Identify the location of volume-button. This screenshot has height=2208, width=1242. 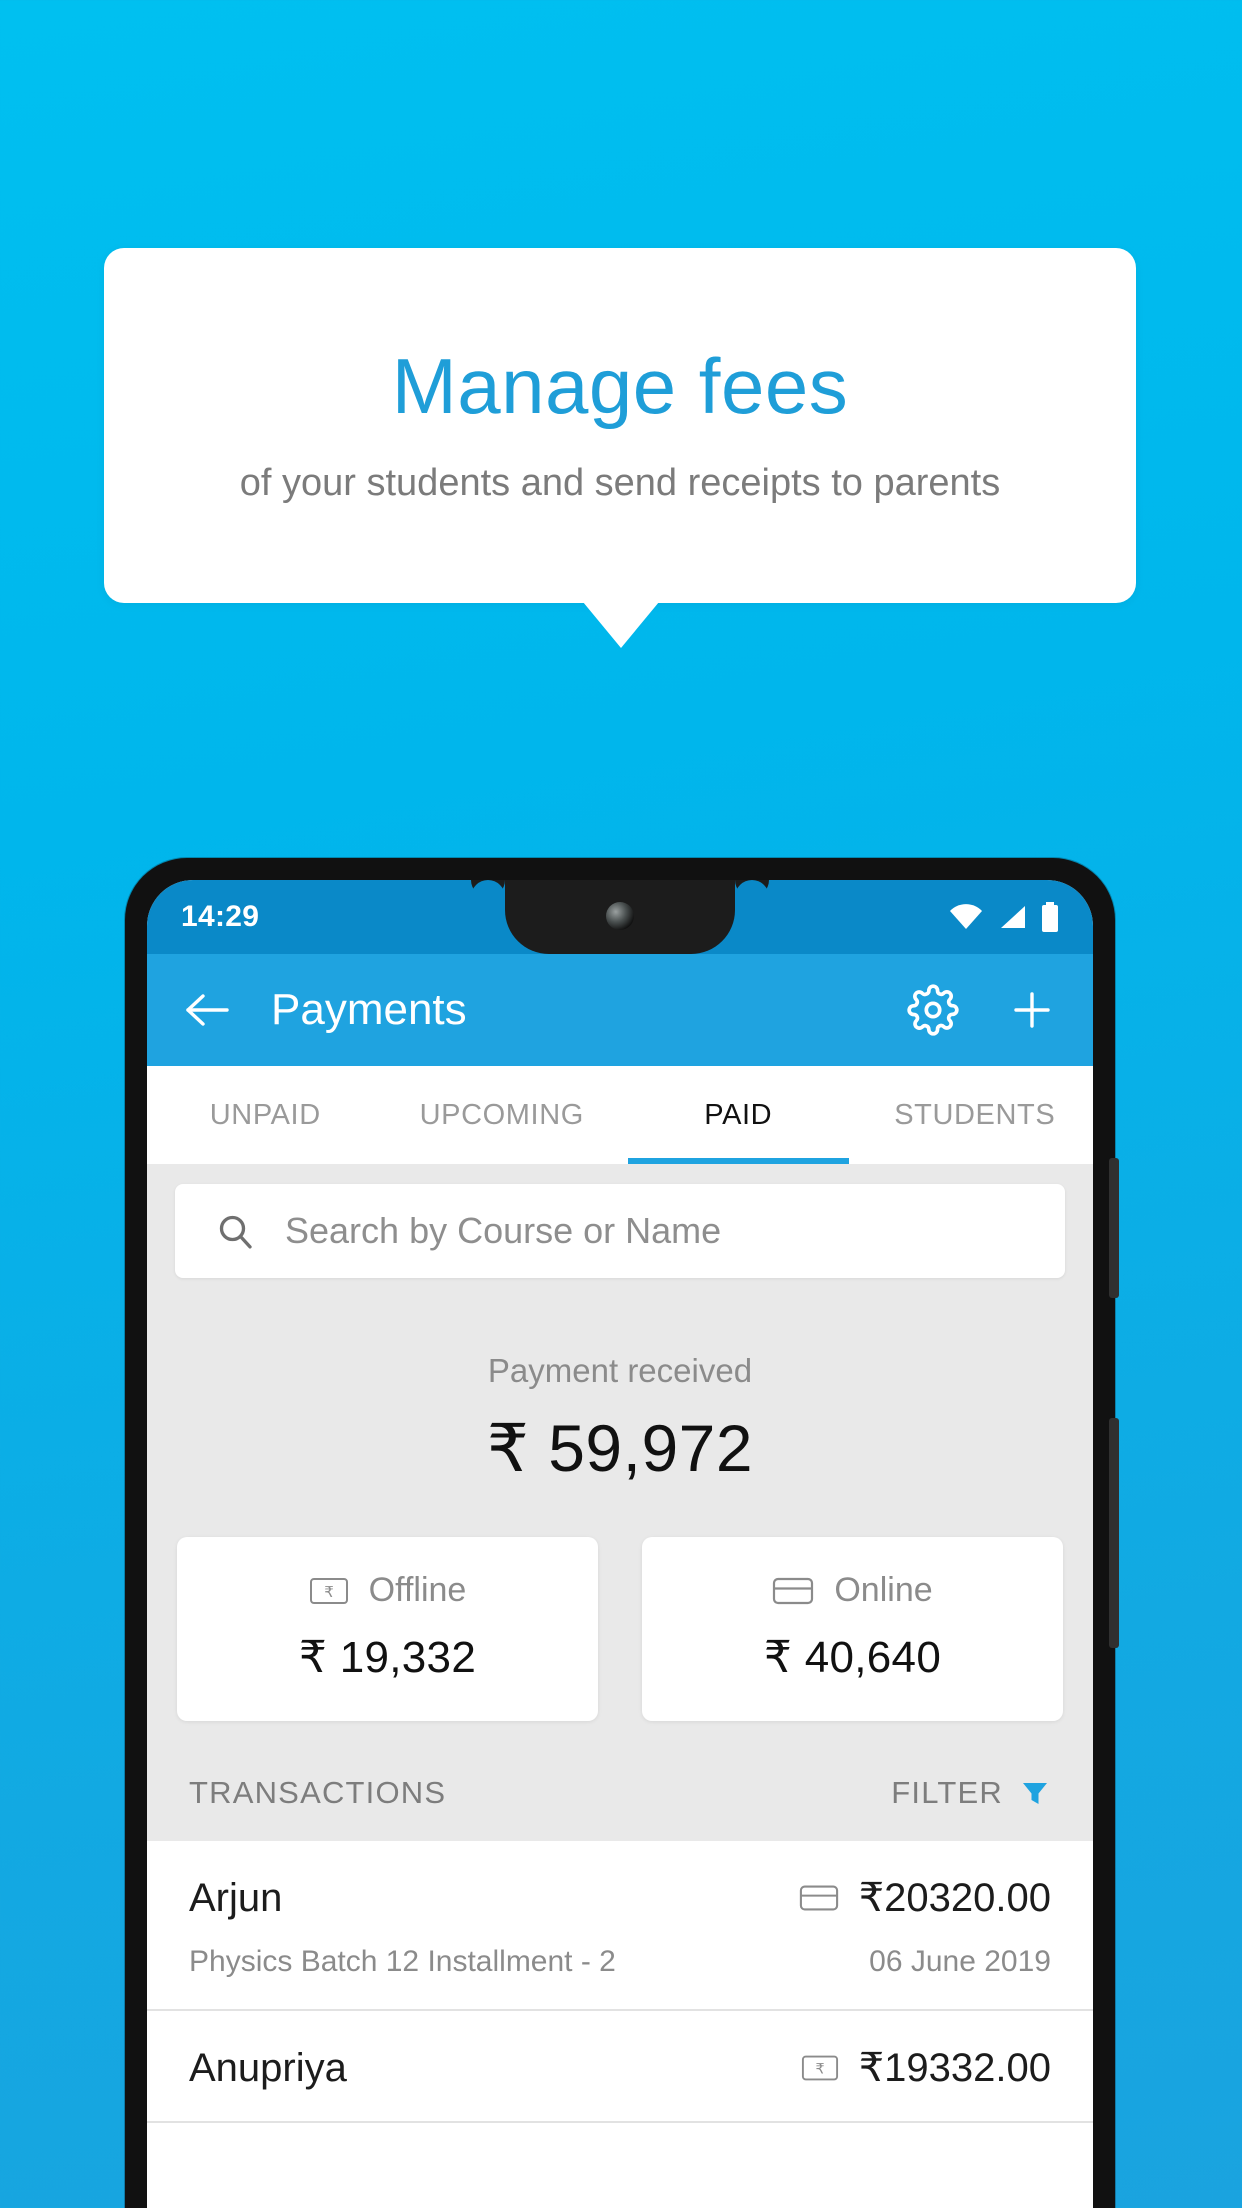
(1114, 1228).